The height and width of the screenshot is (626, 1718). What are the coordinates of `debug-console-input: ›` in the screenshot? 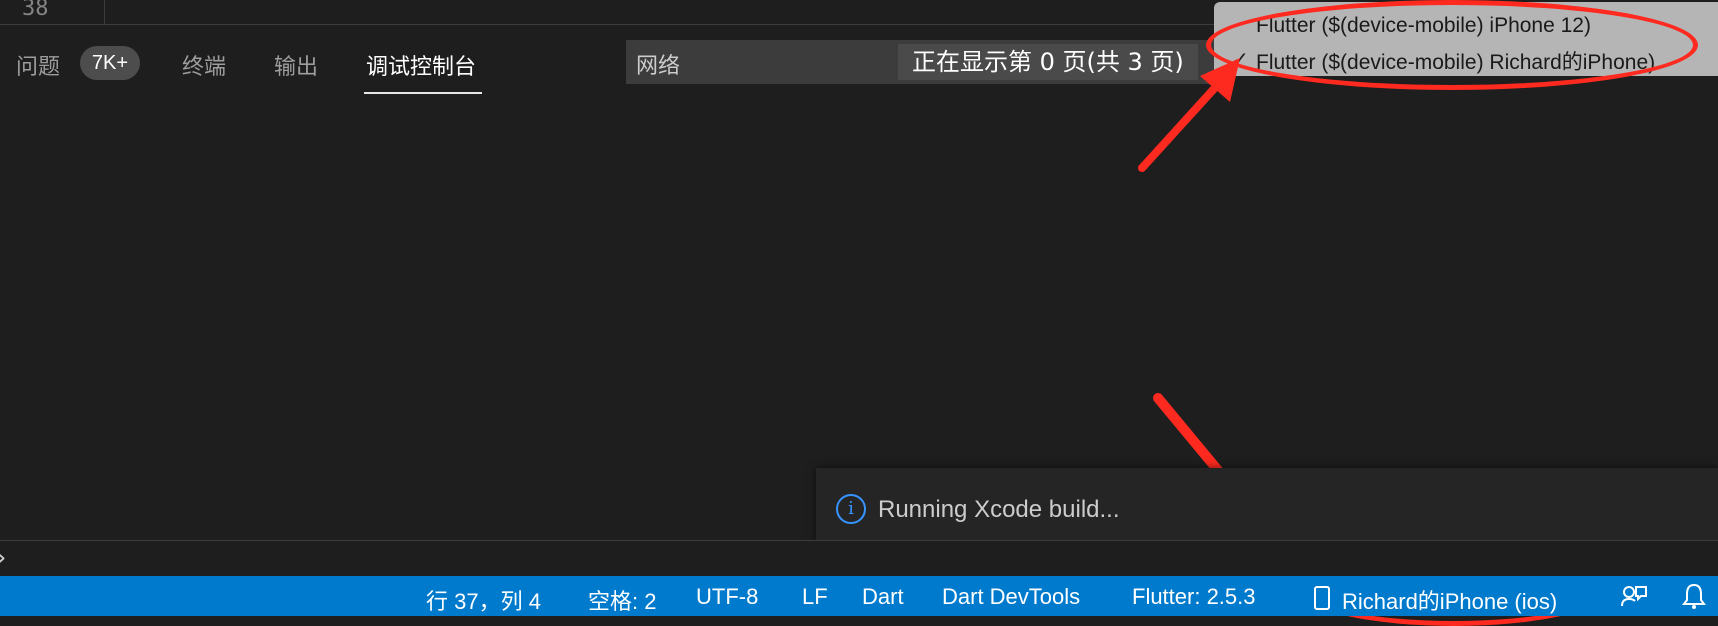 It's located at (859, 558).